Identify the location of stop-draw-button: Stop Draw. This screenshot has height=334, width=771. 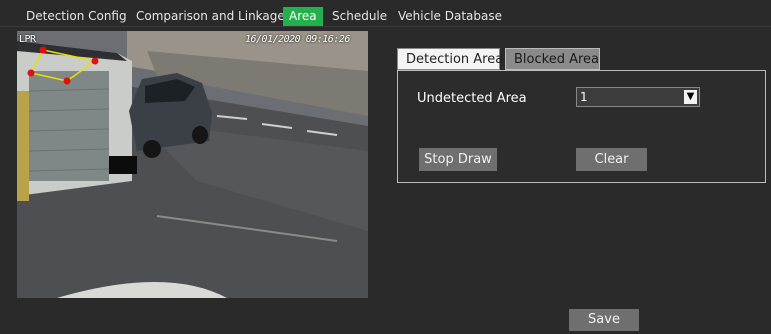
(458, 159).